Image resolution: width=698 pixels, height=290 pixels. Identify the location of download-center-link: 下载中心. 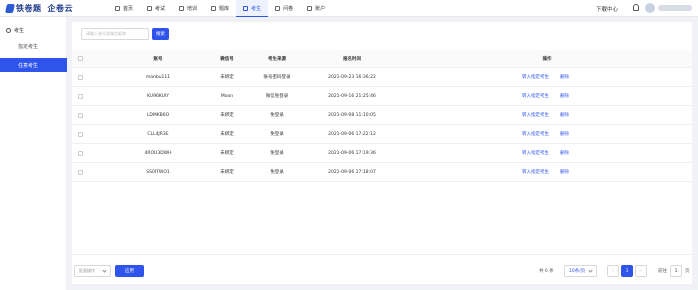
(607, 9).